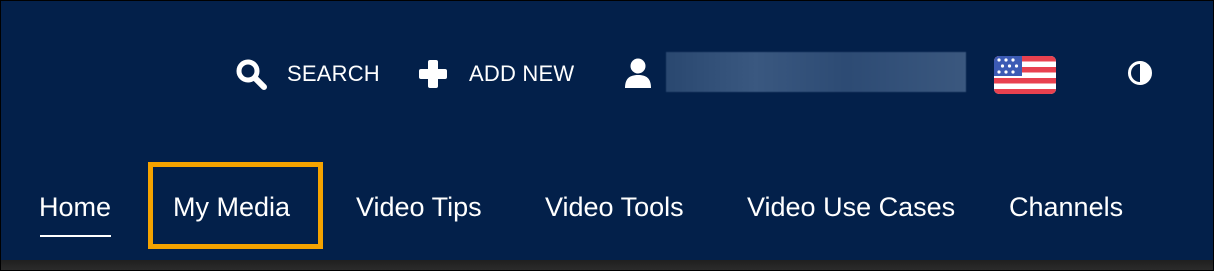 The width and height of the screenshot is (1214, 271). What do you see at coordinates (75, 213) in the screenshot?
I see `nav-item-home: Home` at bounding box center [75, 213].